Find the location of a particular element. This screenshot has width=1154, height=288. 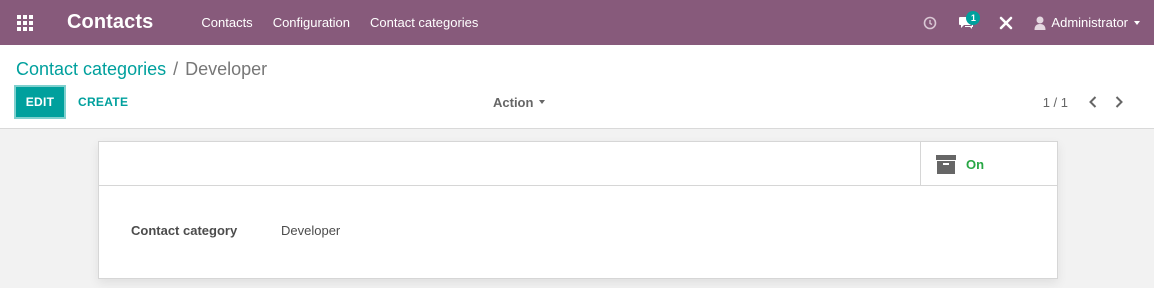

field-label: Contact category is located at coordinates (184, 230).